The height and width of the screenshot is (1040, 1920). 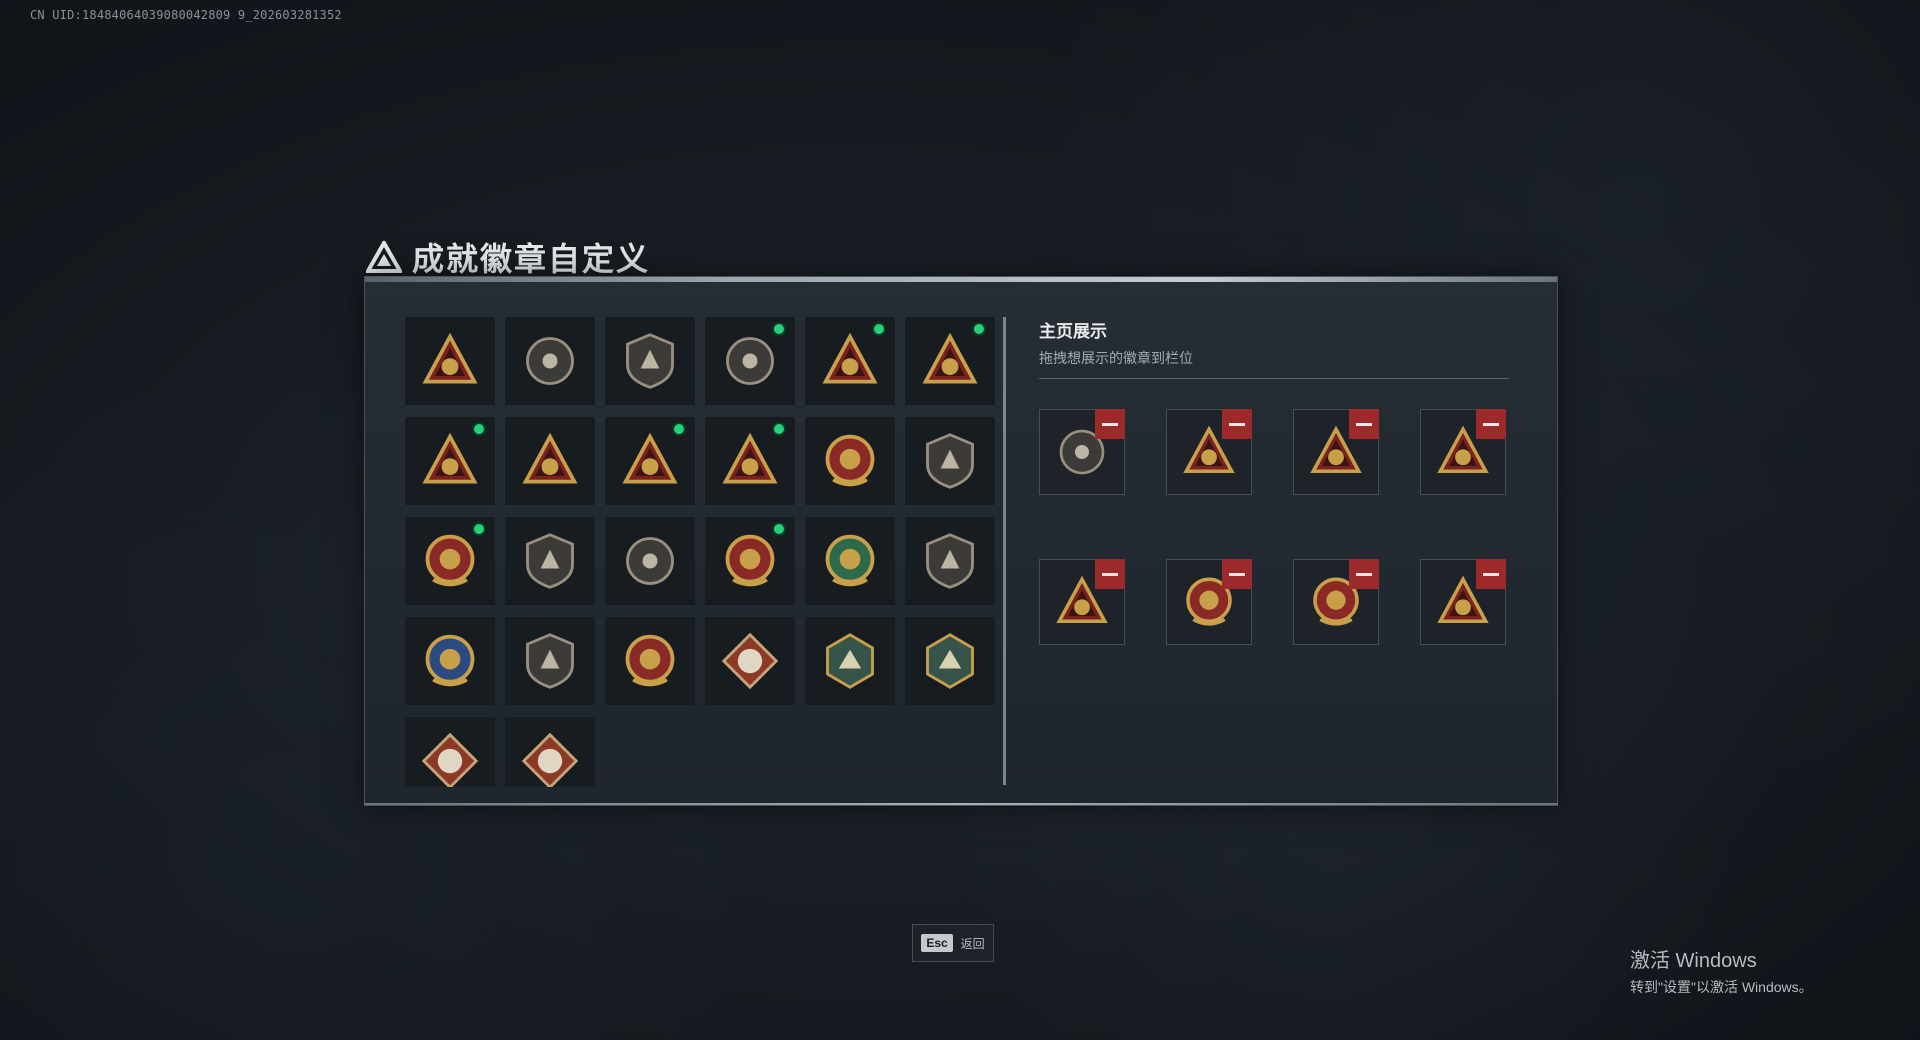 I want to click on back-label: 返回, so click(x=972, y=943).